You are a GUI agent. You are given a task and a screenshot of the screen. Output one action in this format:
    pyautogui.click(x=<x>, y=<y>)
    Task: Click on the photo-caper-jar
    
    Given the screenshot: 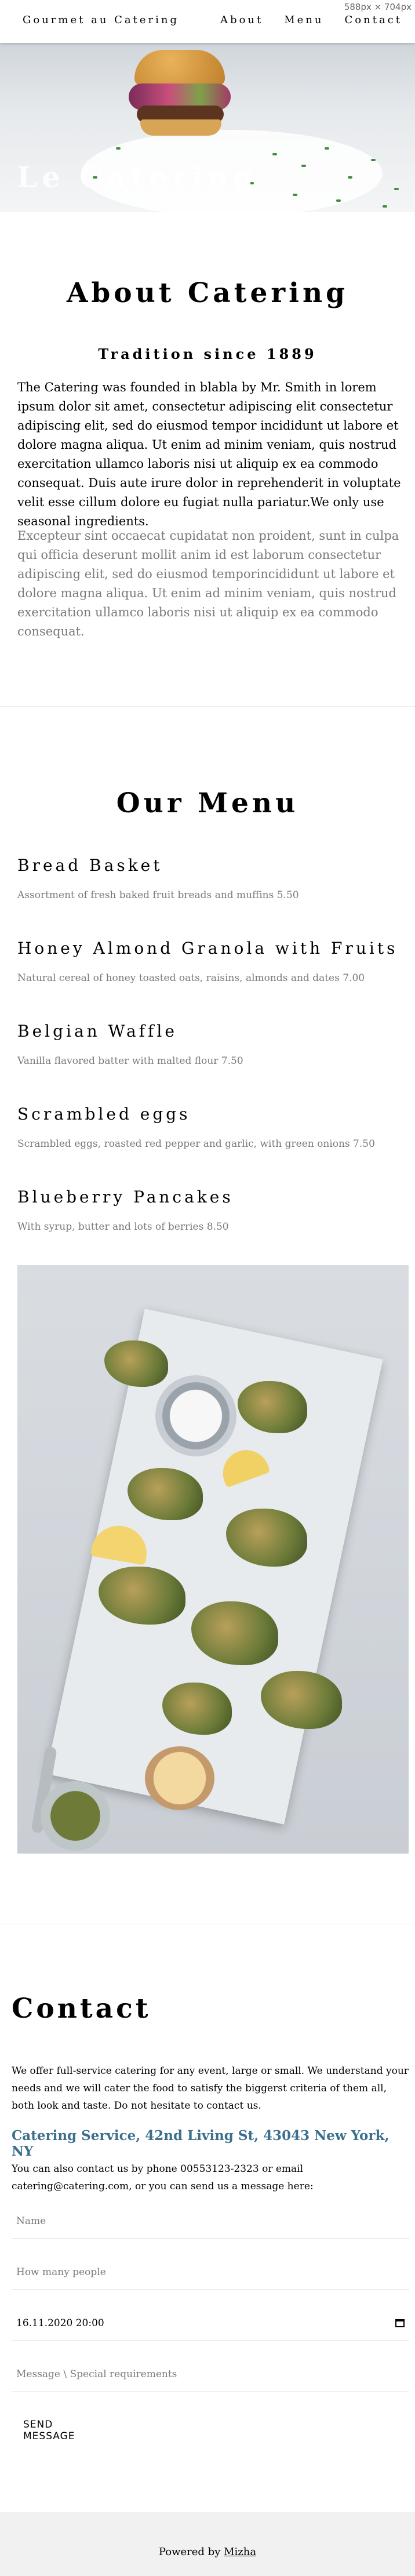 What is the action you would take?
    pyautogui.click(x=75, y=1816)
    